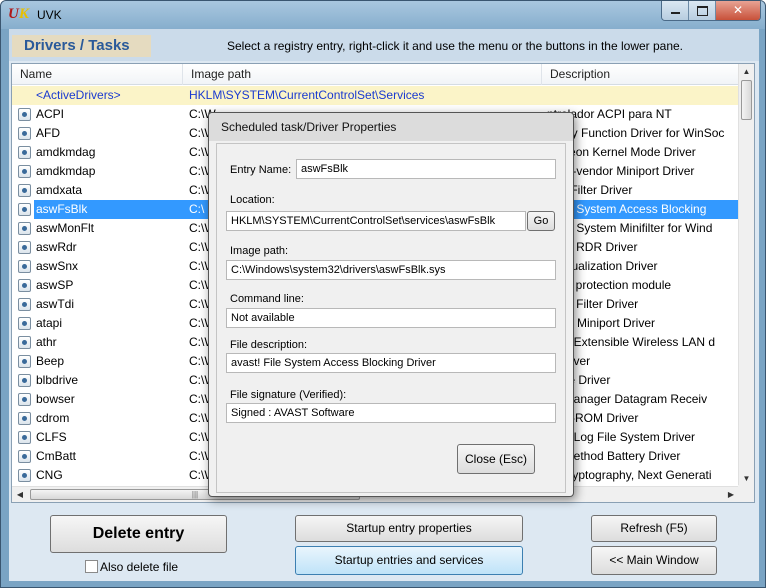  What do you see at coordinates (409, 560) in the screenshot?
I see `startup-entries-services-button: Startup entries and services` at bounding box center [409, 560].